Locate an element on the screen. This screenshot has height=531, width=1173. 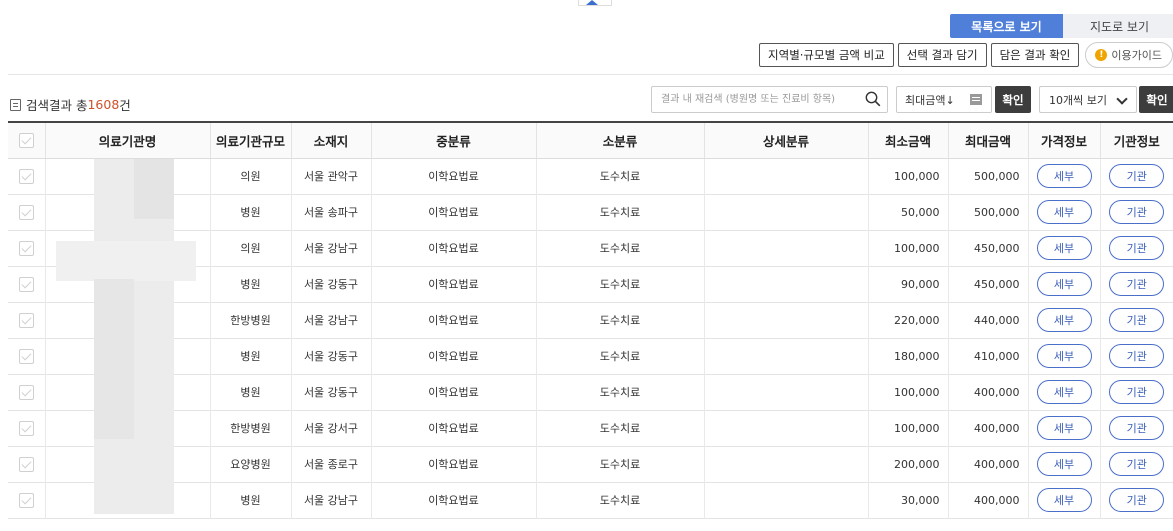
view-saved-button: 담은 결과 확인 is located at coordinates (1035, 55).